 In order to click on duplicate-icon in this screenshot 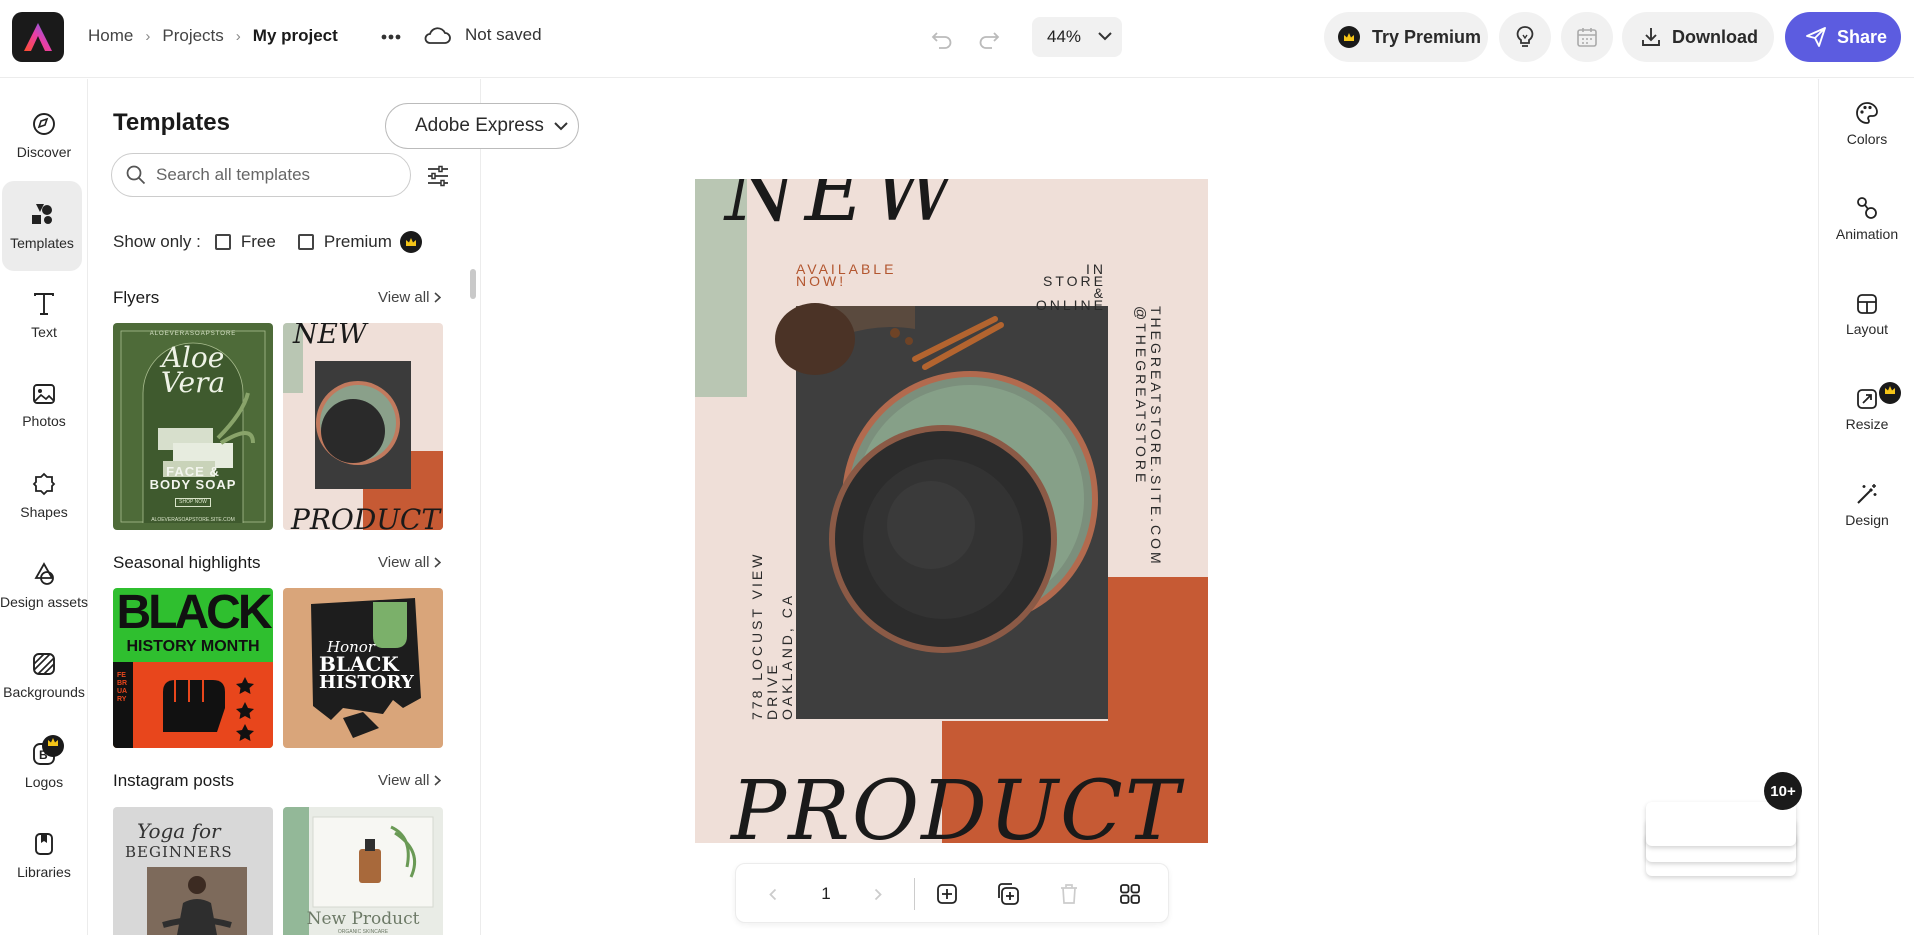, I will do `click(1008, 894)`.